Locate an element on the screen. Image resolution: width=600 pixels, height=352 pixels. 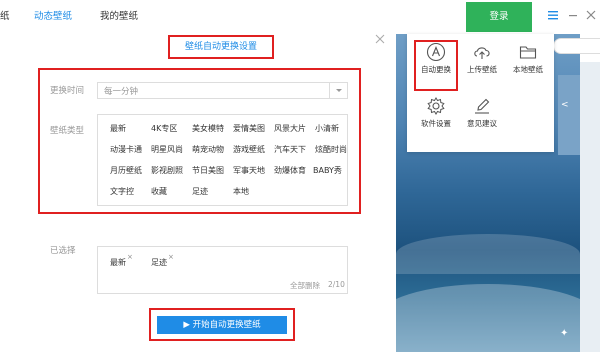
interval-select: 每一分钟 is located at coordinates (222, 90).